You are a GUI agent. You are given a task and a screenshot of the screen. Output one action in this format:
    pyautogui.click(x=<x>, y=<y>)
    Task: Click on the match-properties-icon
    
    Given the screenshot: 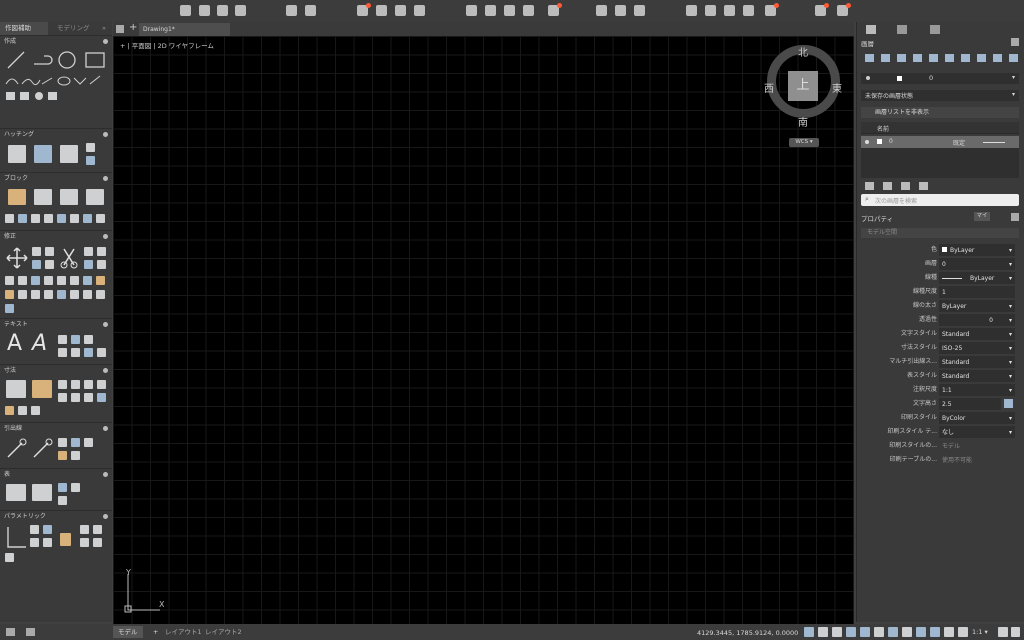 What is the action you would take?
    pyautogui.click(x=710, y=10)
    